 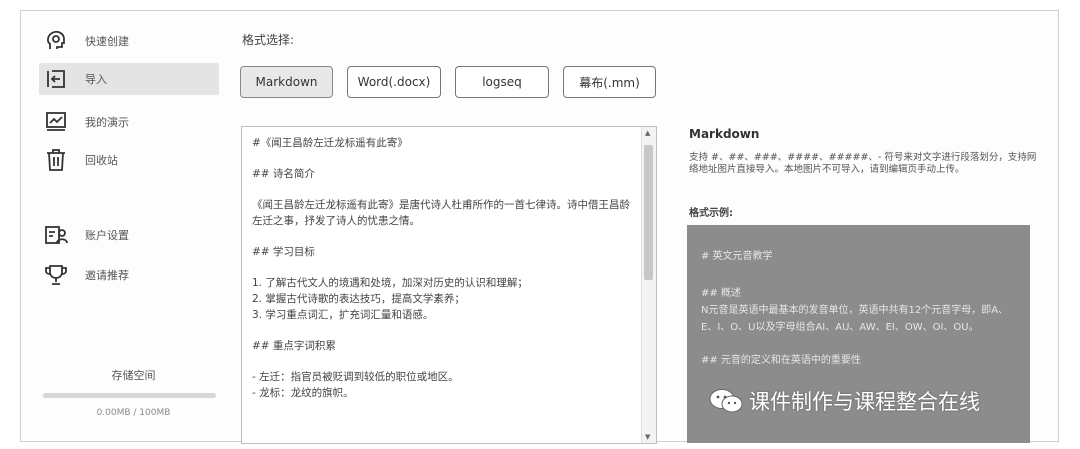 I want to click on sidebar-item-quick-create: 快速创建, so click(x=129, y=41).